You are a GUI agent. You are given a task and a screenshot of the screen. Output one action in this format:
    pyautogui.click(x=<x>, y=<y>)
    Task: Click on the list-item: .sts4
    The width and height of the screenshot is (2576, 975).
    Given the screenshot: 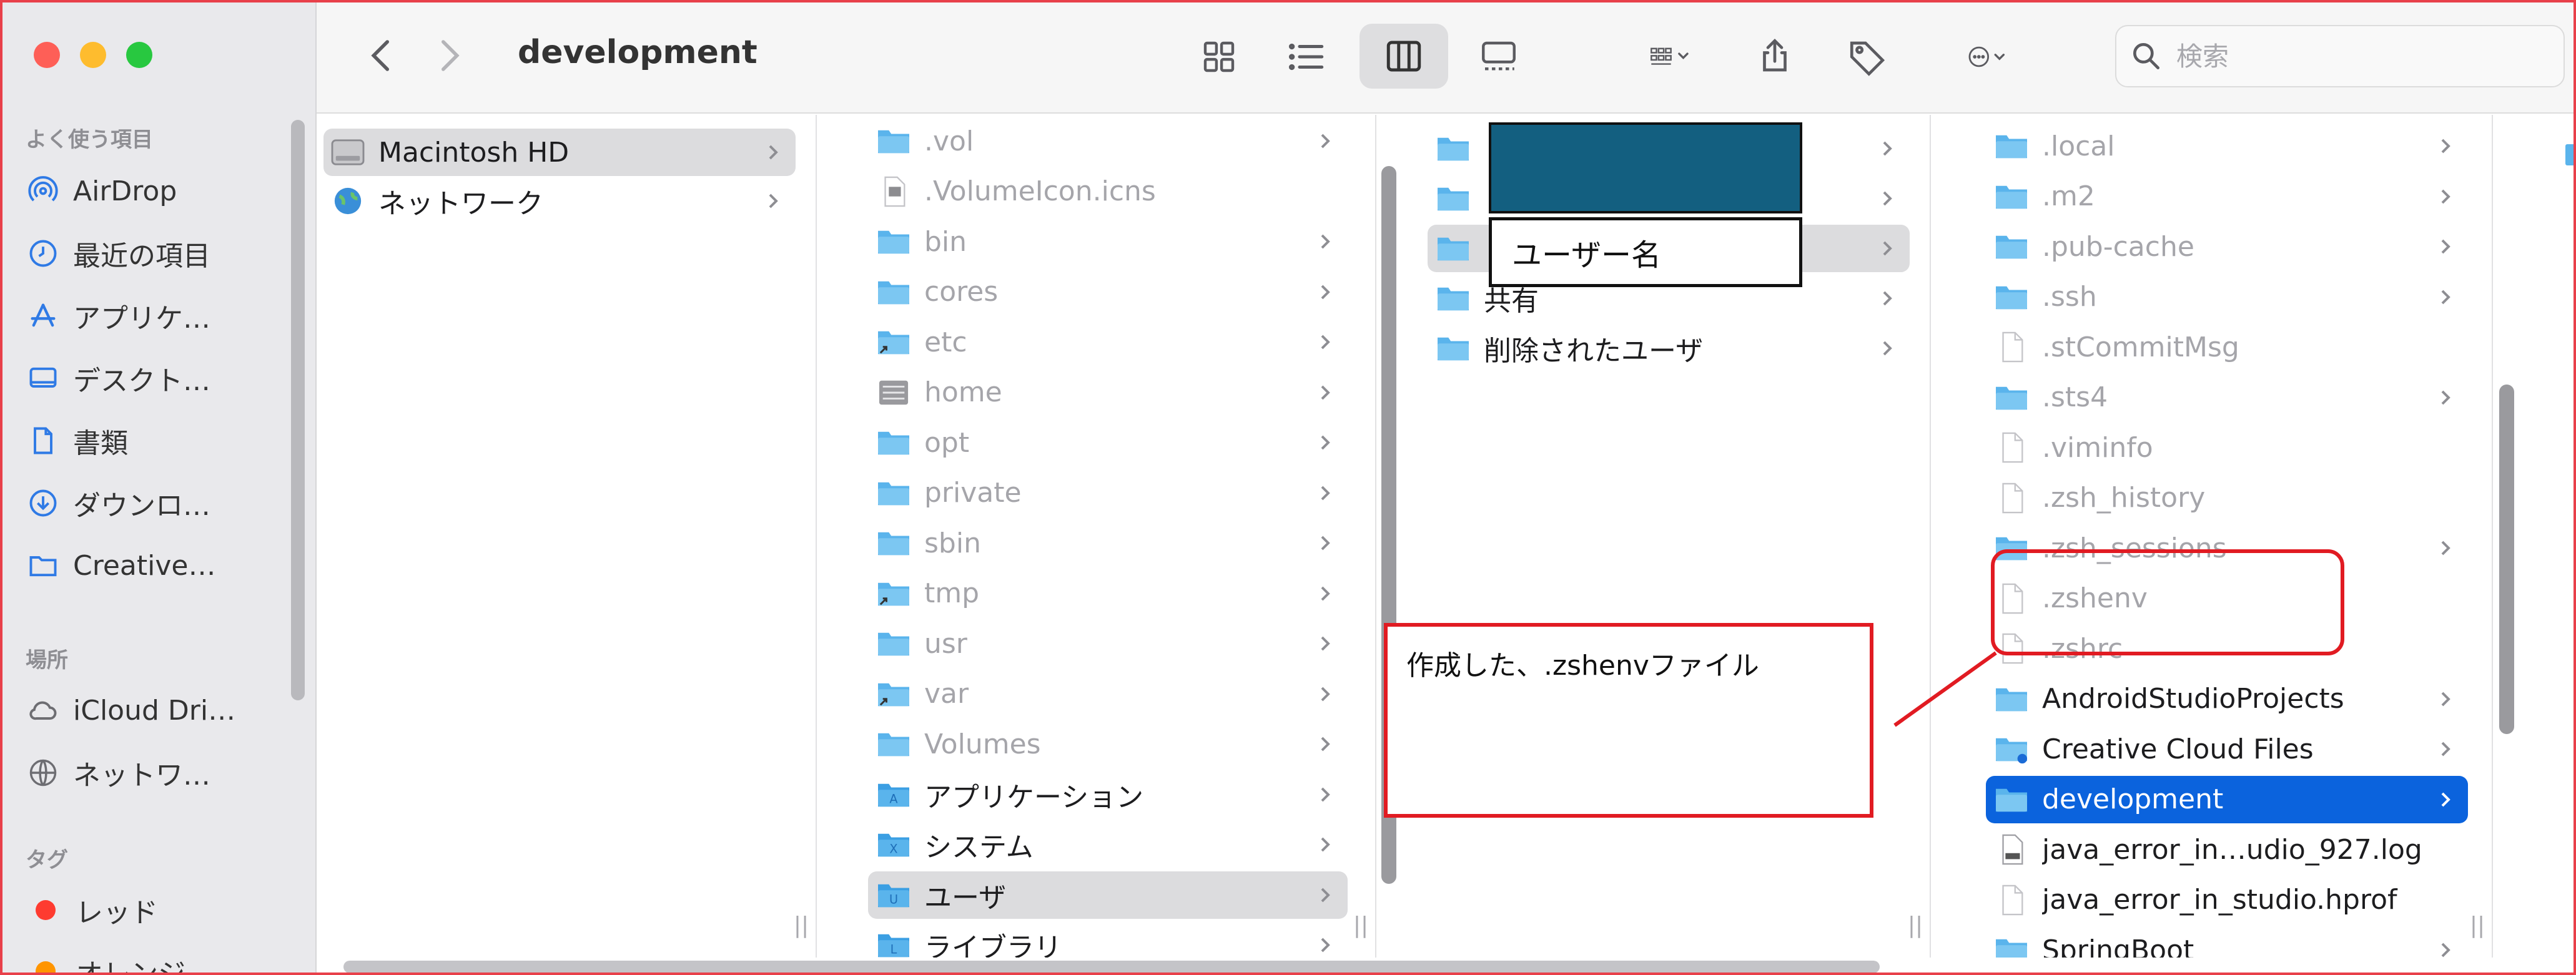 What is the action you would take?
    pyautogui.click(x=2227, y=397)
    